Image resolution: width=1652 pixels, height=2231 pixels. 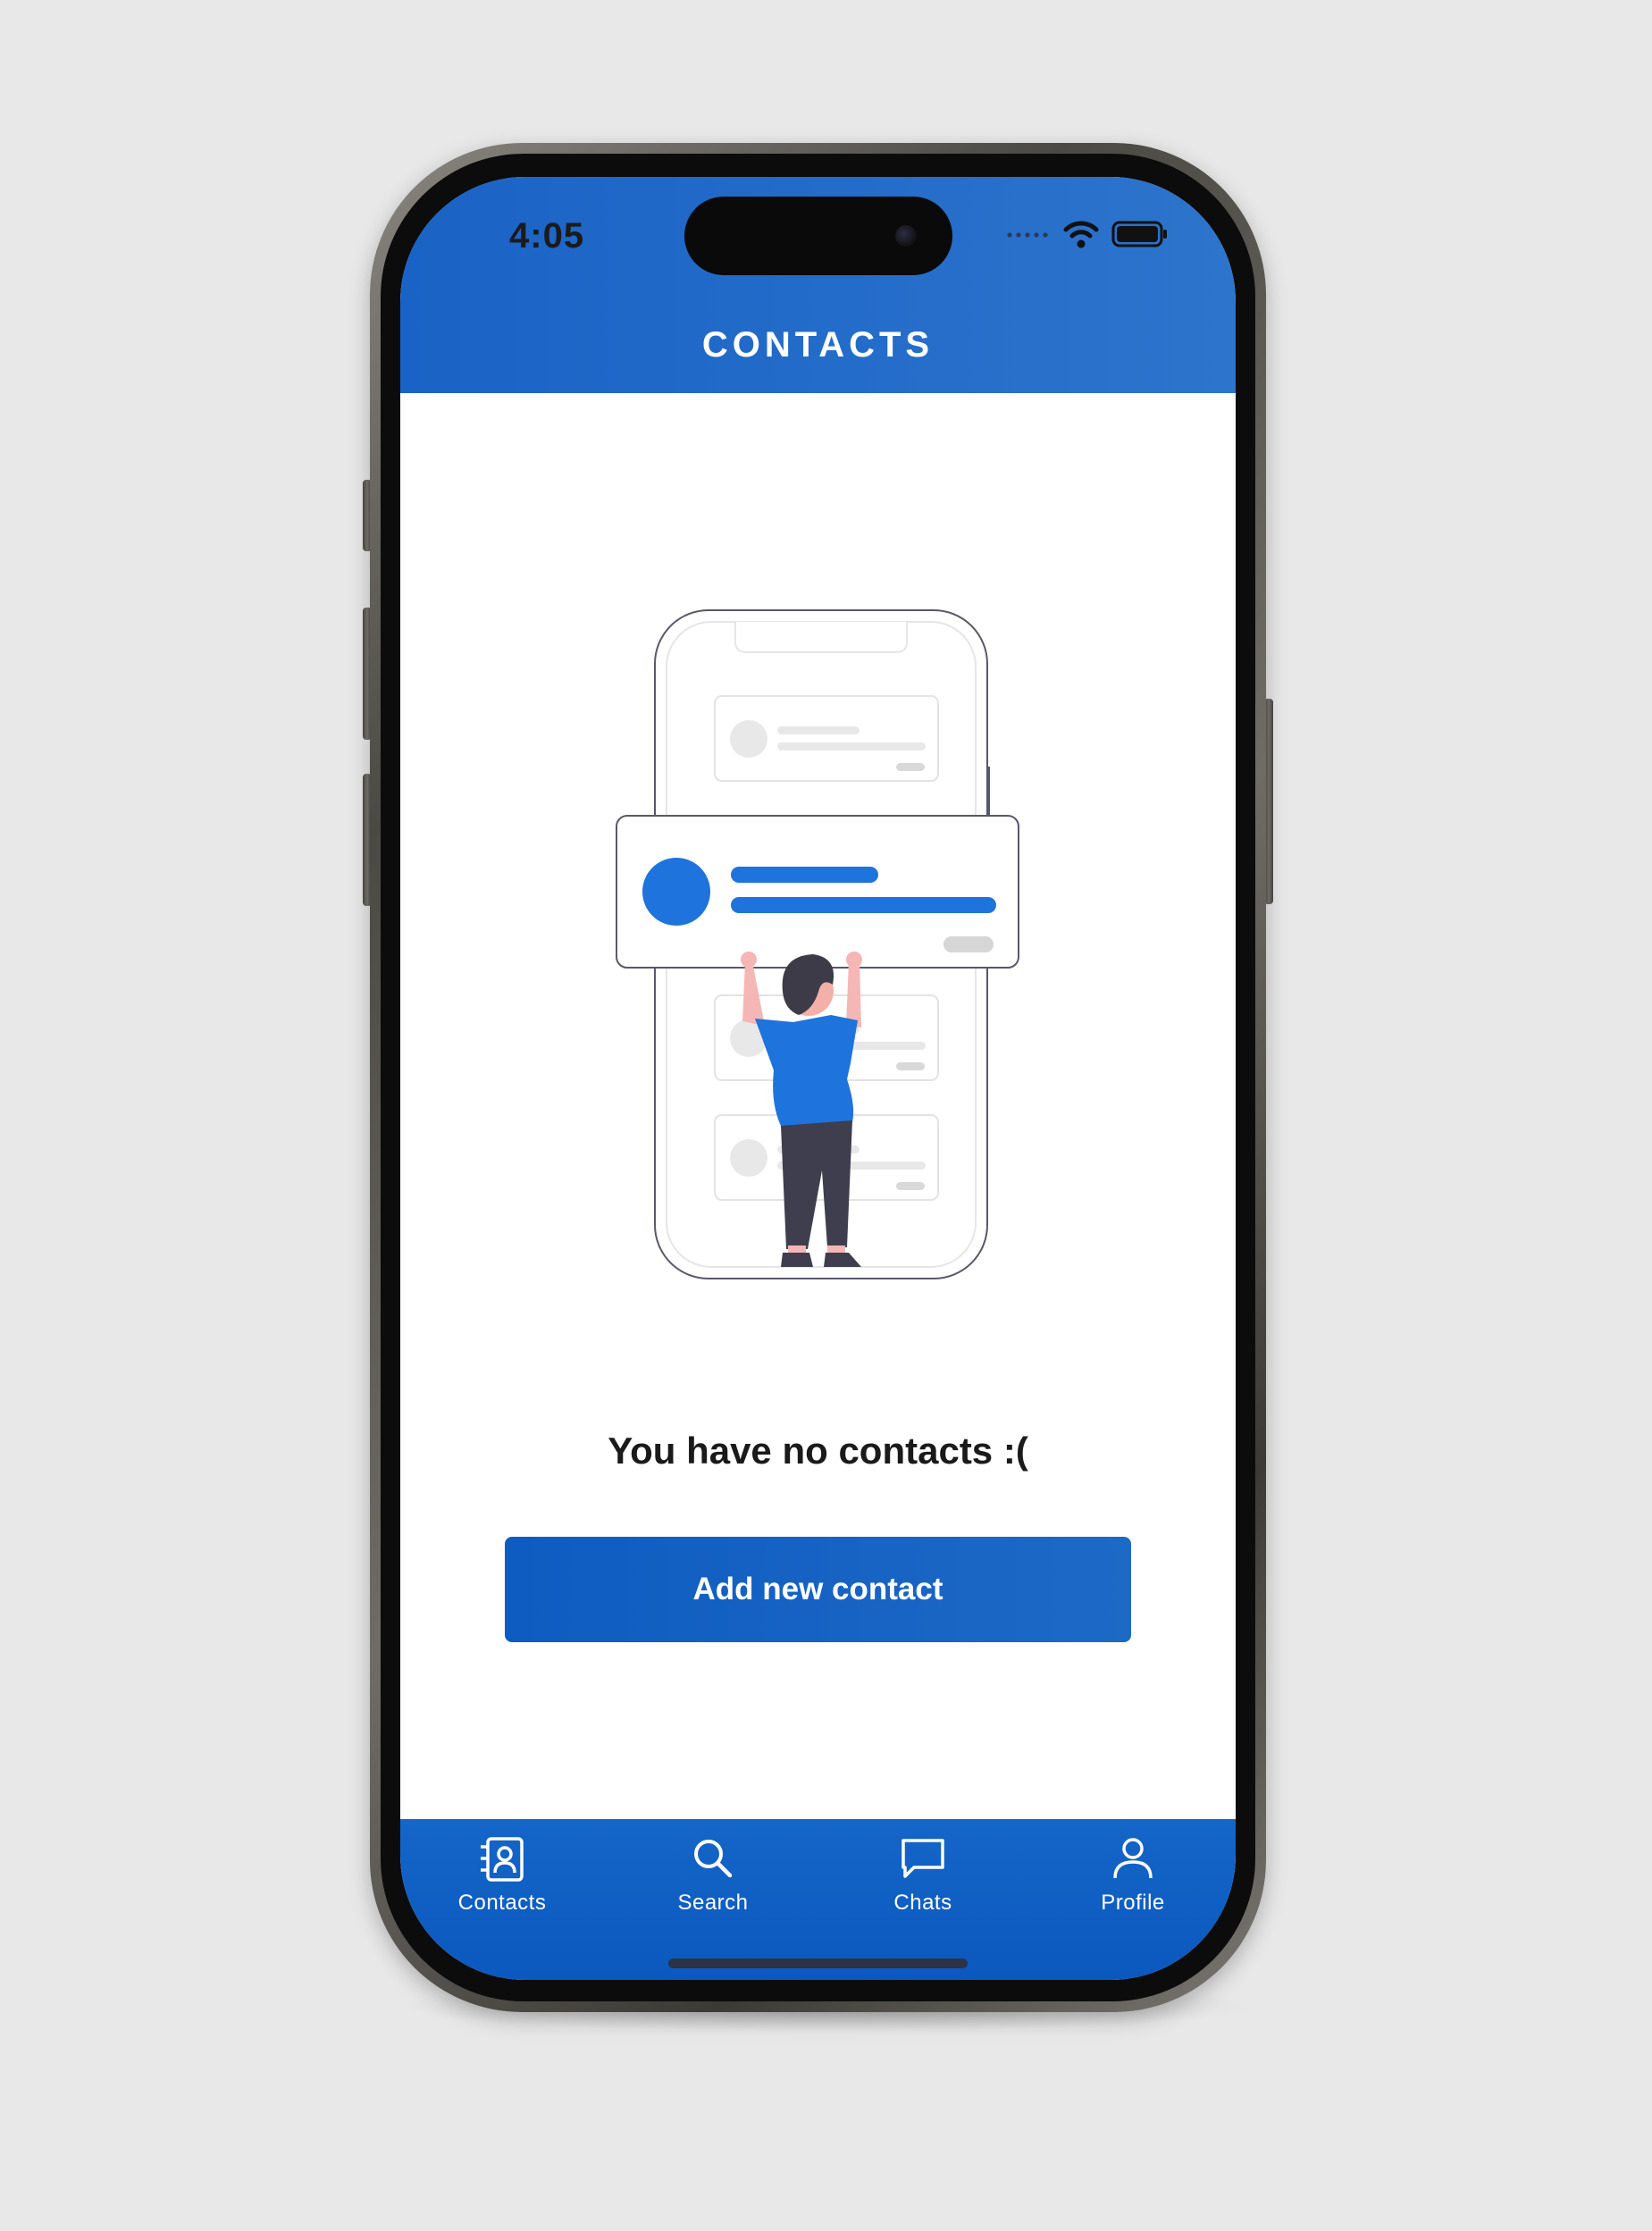 What do you see at coordinates (820, 972) in the screenshot?
I see `empty-contacts-illustration` at bounding box center [820, 972].